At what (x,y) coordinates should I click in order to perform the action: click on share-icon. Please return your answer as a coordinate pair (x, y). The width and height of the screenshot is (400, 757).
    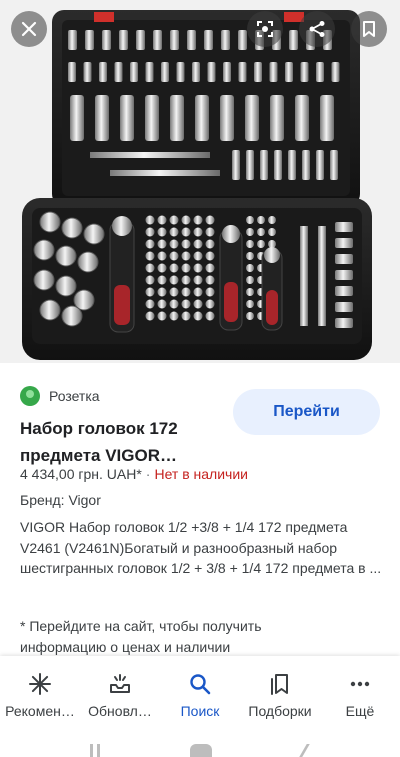
    Looking at the image, I should click on (317, 29).